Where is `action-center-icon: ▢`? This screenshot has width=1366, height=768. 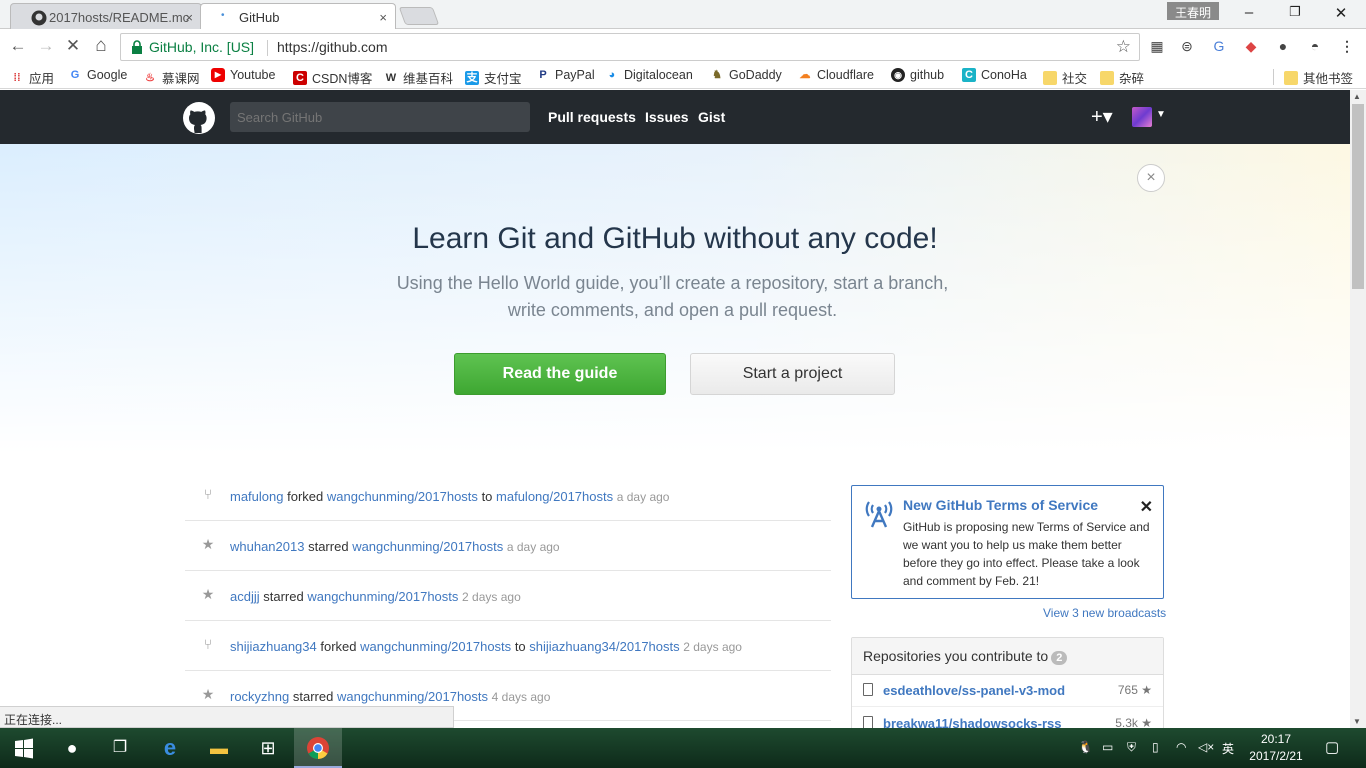 action-center-icon: ▢ is located at coordinates (1332, 747).